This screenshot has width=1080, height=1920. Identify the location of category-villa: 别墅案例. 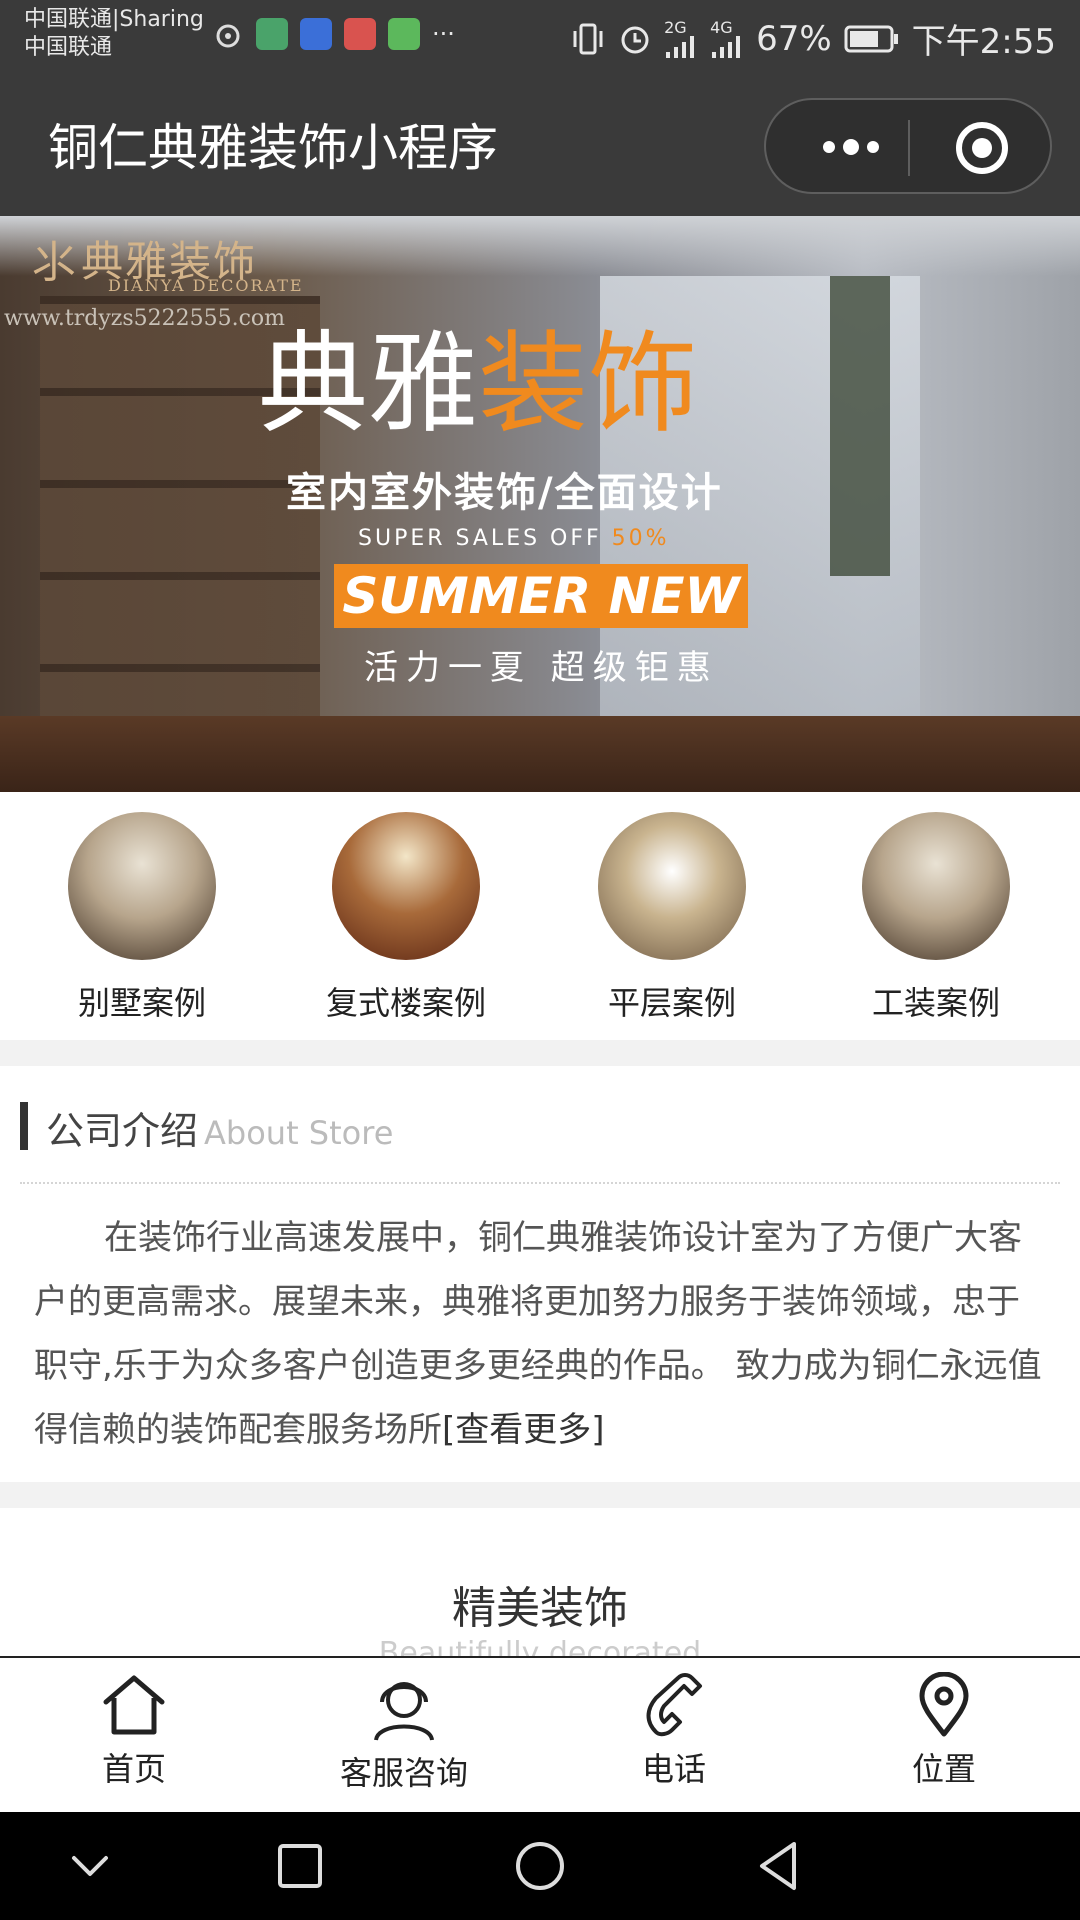
(142, 918).